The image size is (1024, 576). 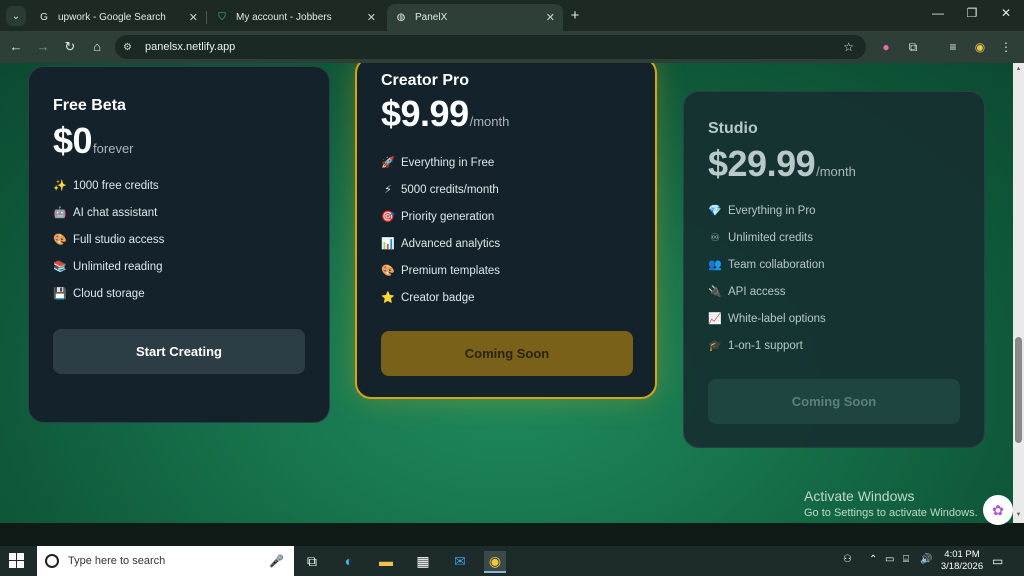 I want to click on price-period: forever, so click(x=113, y=148).